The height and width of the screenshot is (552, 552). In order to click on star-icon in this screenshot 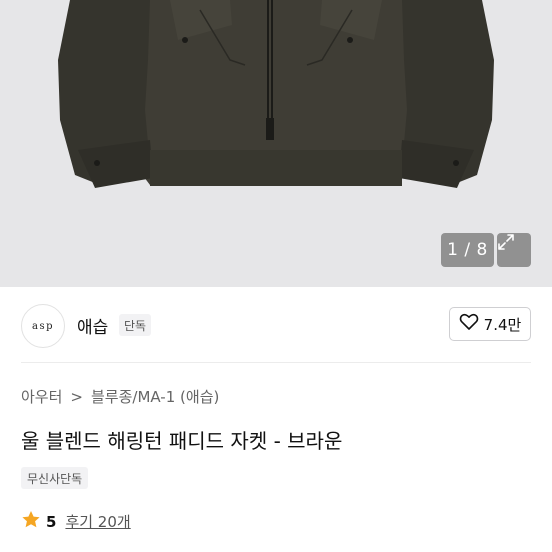, I will do `click(31, 521)`.